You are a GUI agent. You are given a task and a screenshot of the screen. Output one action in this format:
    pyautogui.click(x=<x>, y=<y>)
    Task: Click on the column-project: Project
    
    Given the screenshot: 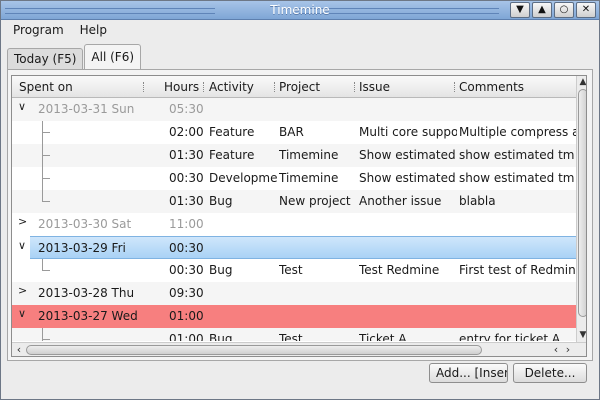 What is the action you would take?
    pyautogui.click(x=299, y=87)
    